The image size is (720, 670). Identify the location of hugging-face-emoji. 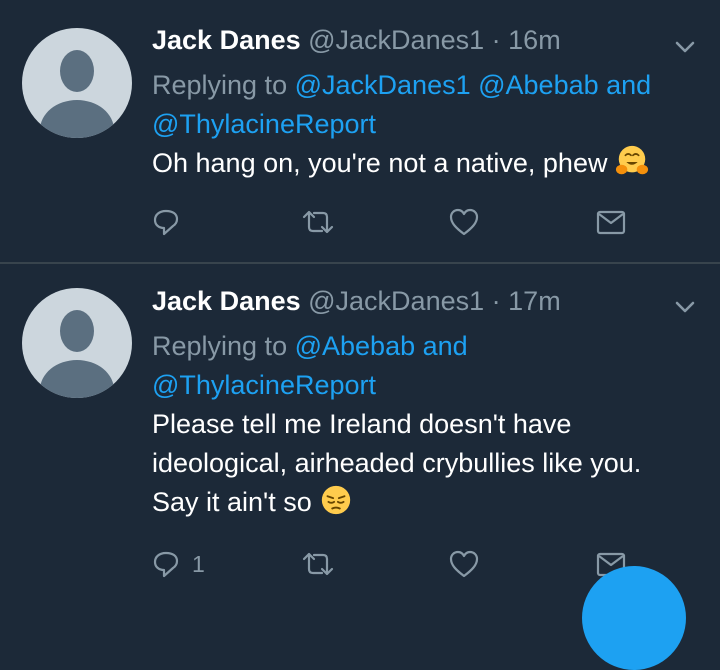
(632, 160).